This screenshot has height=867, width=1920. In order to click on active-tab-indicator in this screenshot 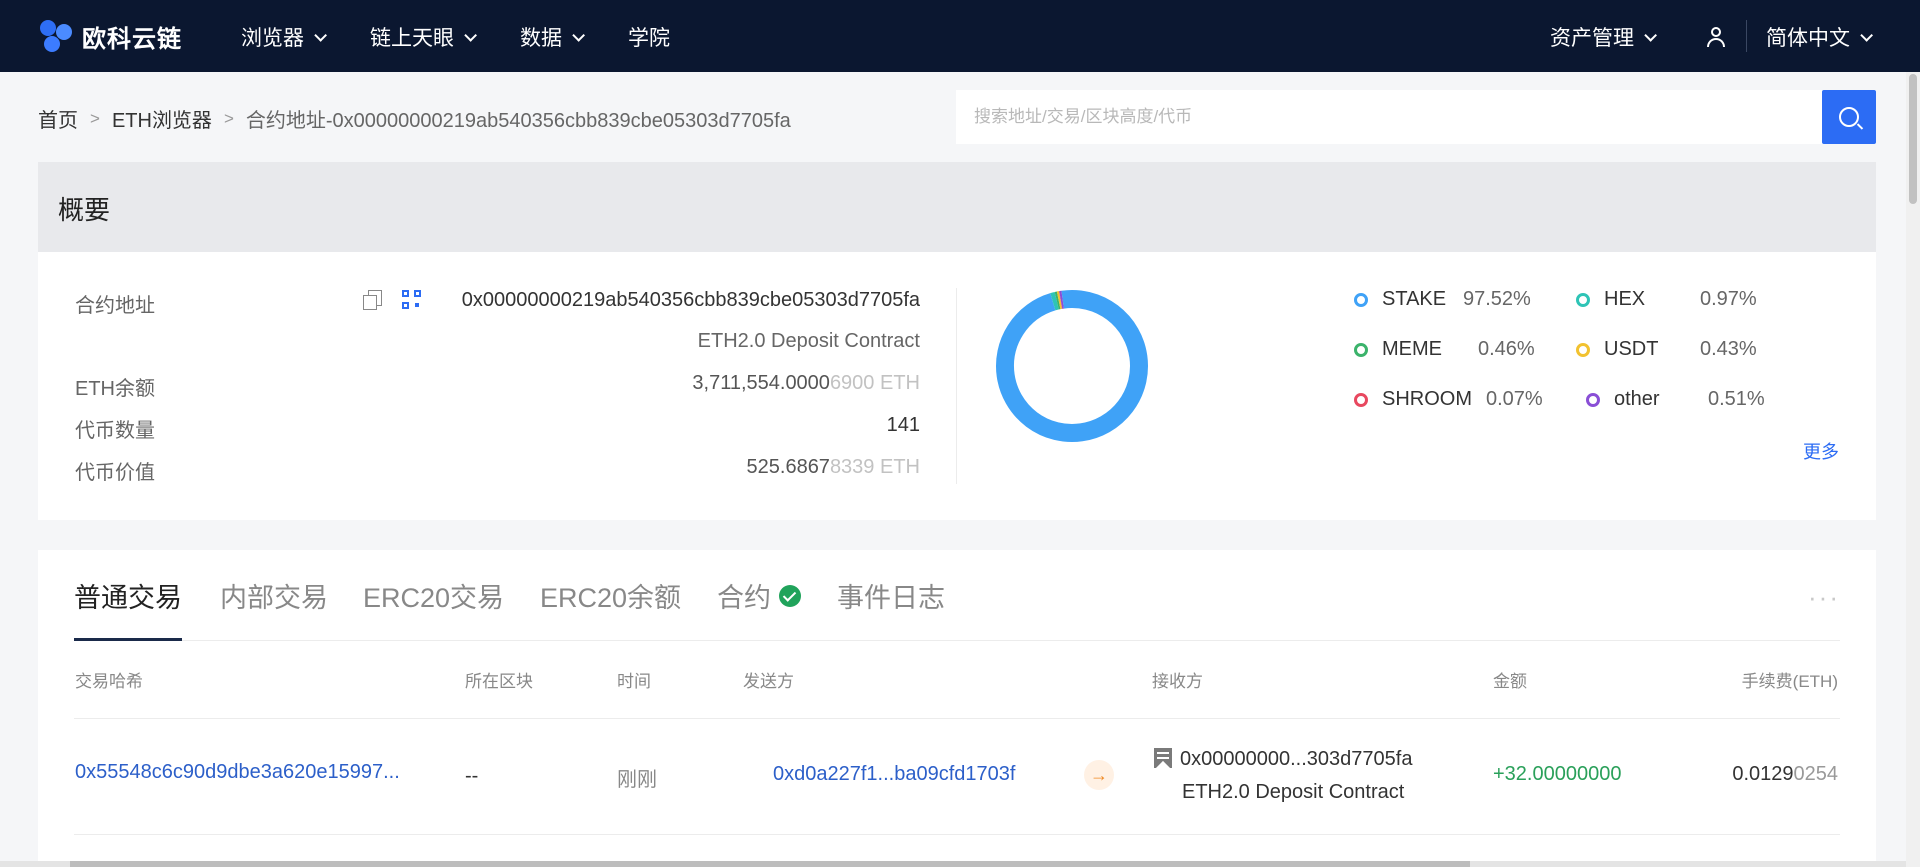, I will do `click(128, 639)`.